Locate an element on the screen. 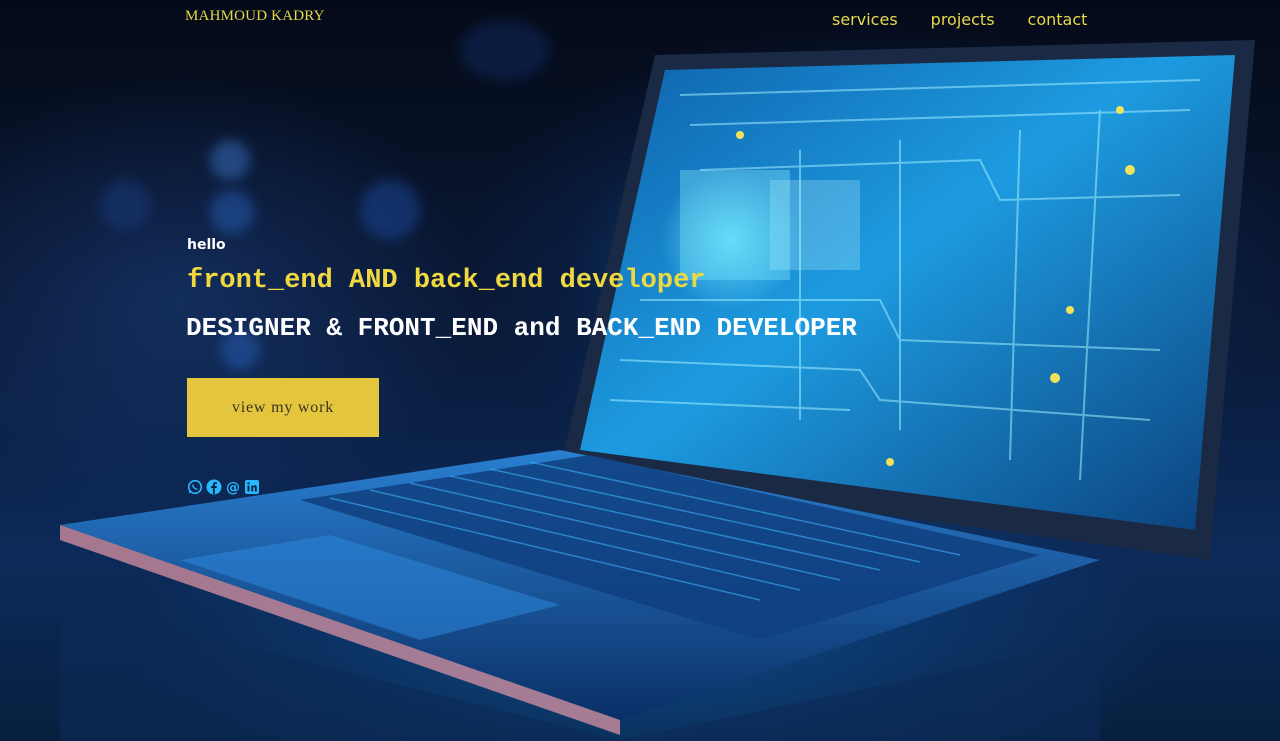 This screenshot has width=1280, height=741. social-links: @ is located at coordinates (223, 487).